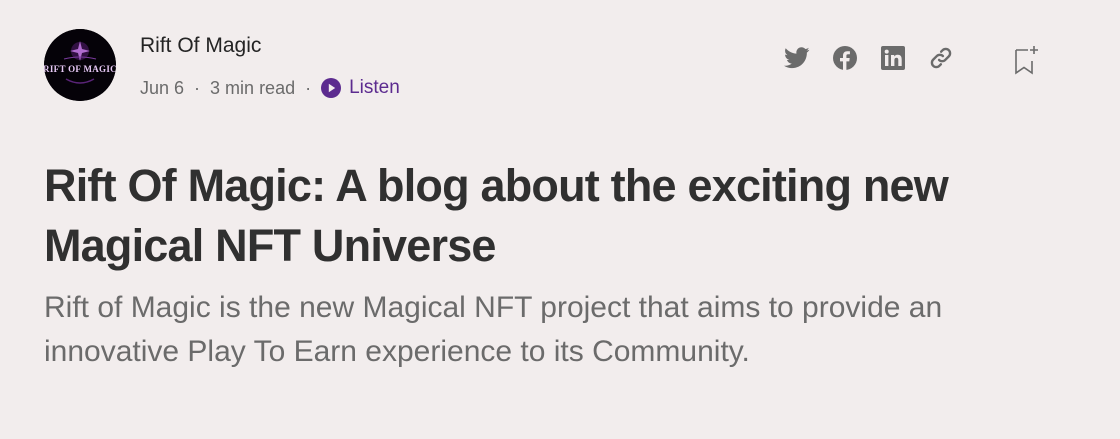  I want to click on avatar: RIFT OF MAGIC, so click(80, 65).